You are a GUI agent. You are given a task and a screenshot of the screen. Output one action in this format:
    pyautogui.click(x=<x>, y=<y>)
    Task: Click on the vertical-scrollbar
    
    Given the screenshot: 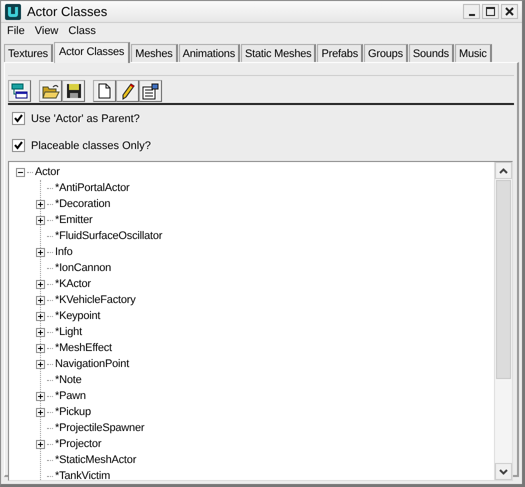 What is the action you would take?
    pyautogui.click(x=503, y=321)
    